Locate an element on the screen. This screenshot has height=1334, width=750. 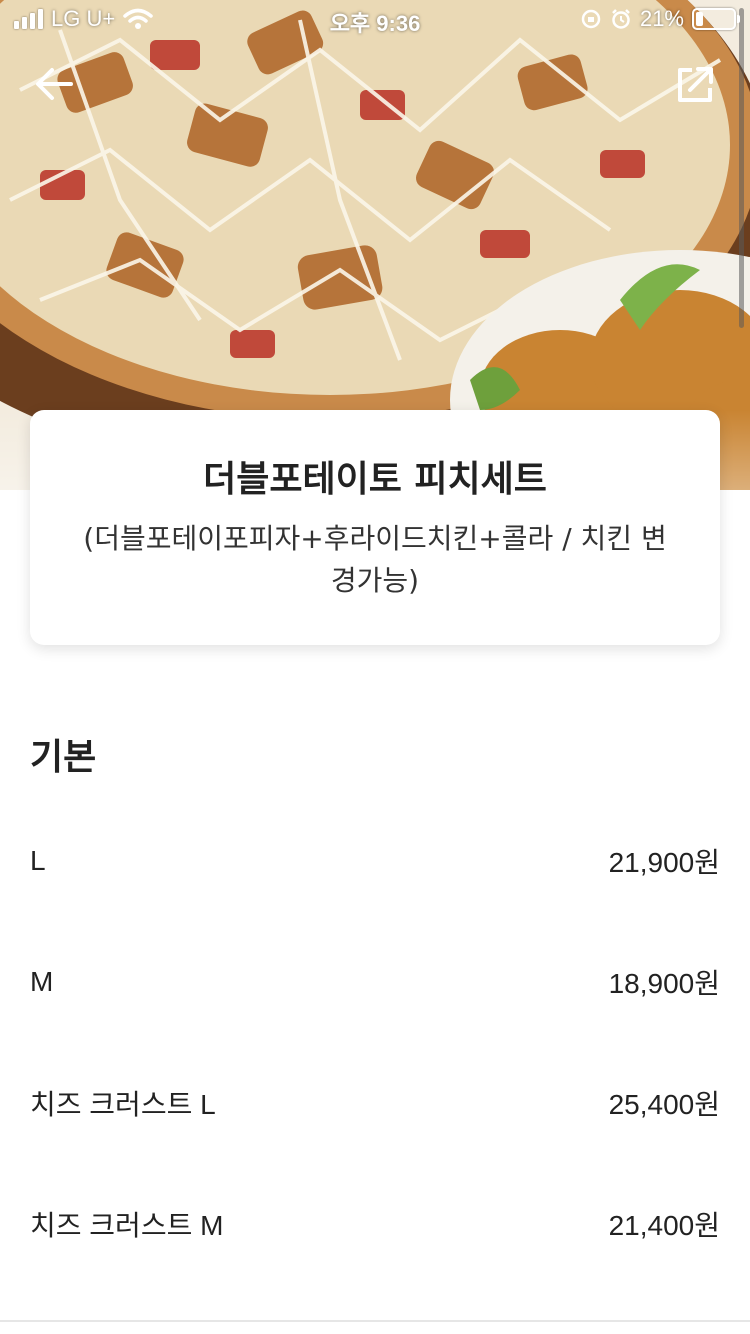
share-icon is located at coordinates (695, 84).